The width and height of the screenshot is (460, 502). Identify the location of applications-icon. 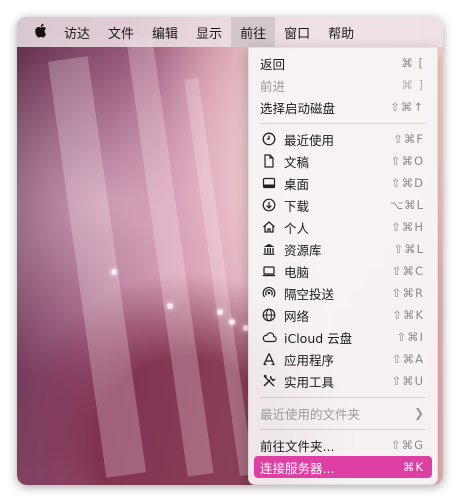
(269, 359).